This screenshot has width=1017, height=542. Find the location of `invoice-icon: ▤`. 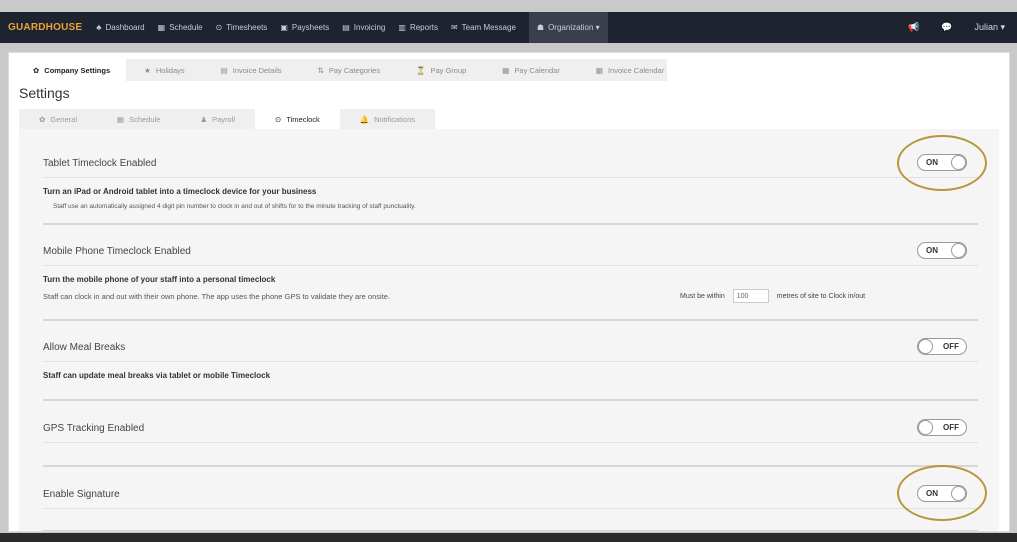

invoice-icon: ▤ is located at coordinates (346, 27).